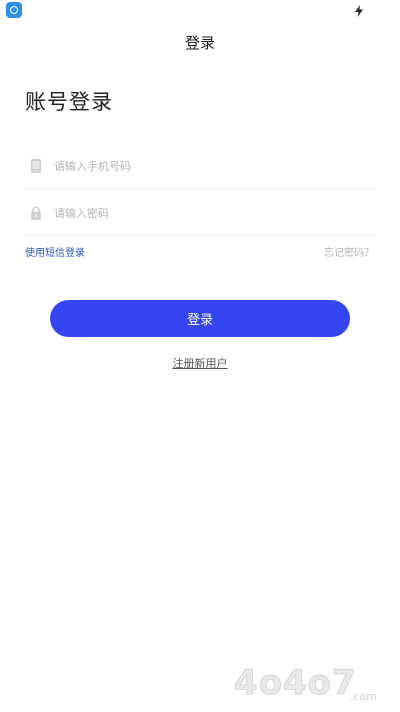 This screenshot has height=712, width=400. Describe the element at coordinates (363, 696) in the screenshot. I see `svg-text: .com` at that location.